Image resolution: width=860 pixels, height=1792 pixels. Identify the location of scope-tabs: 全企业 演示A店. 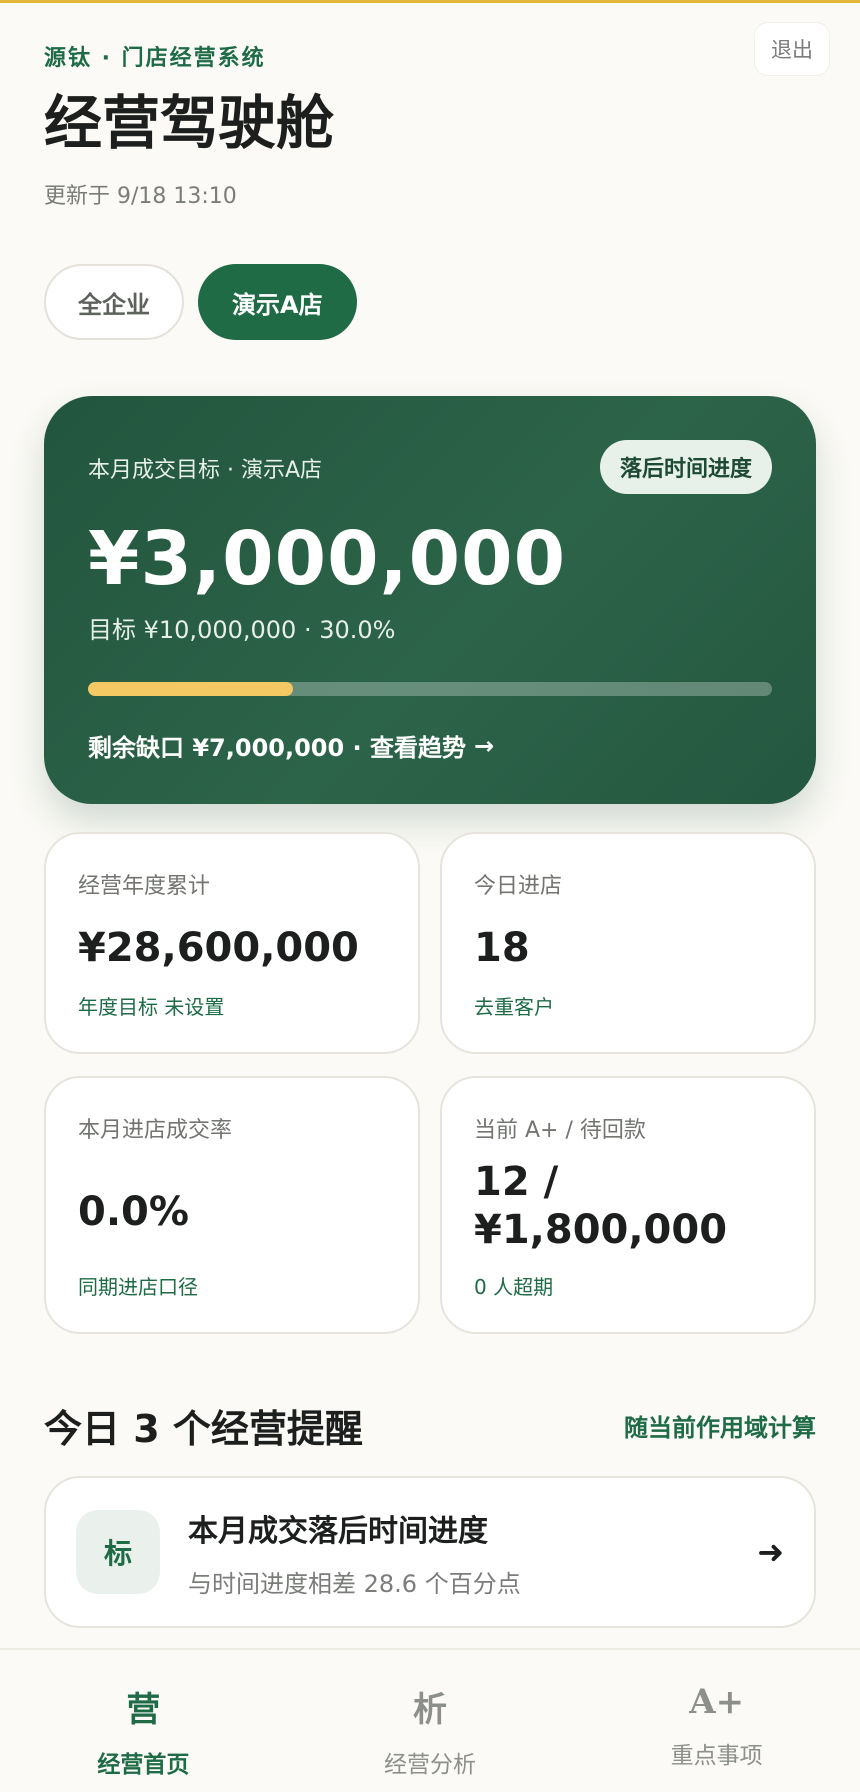
(200, 302).